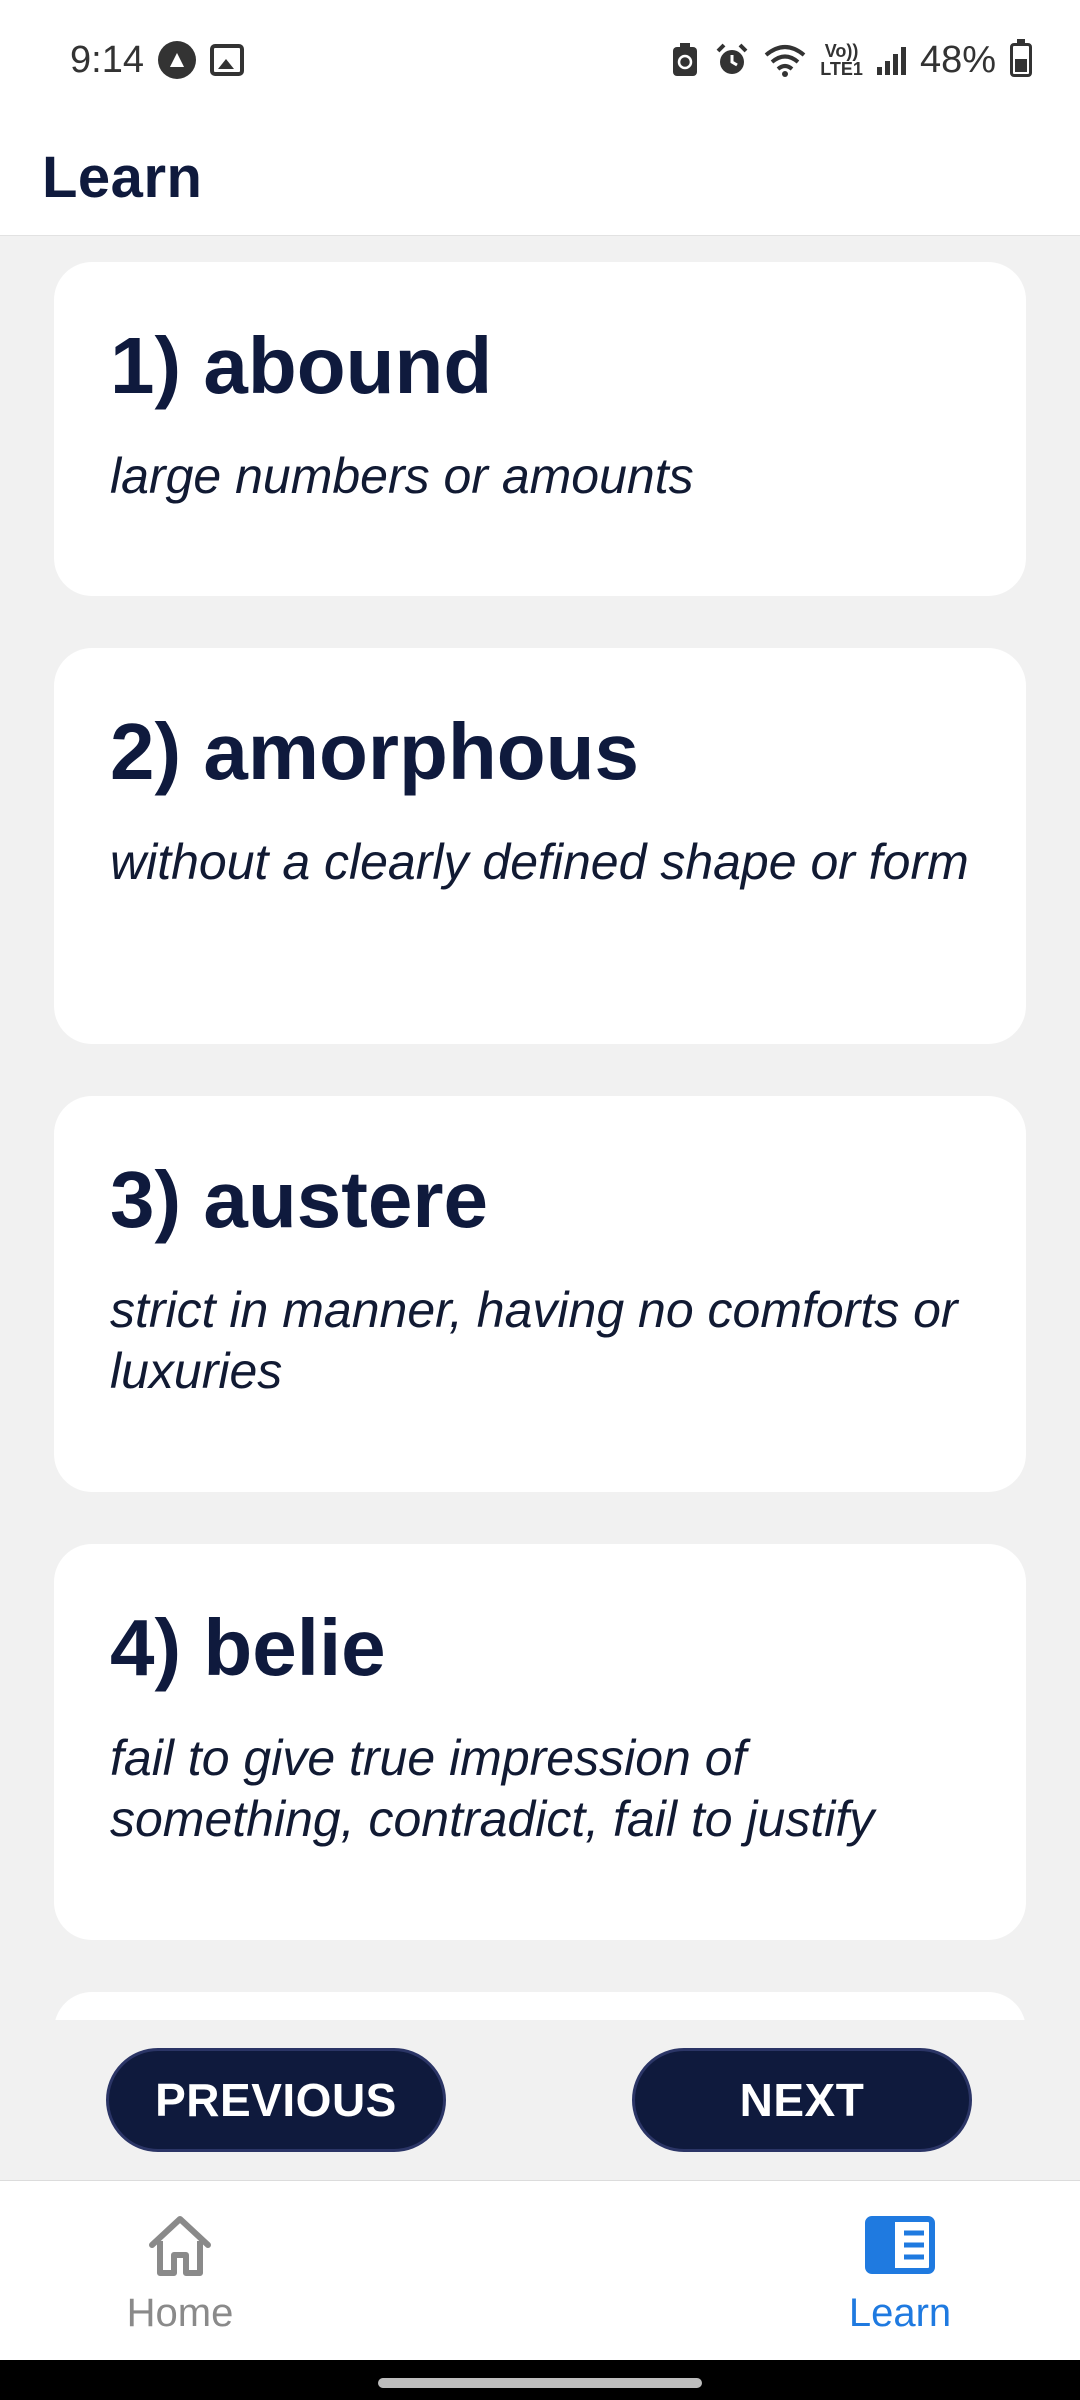 Image resolution: width=1080 pixels, height=2400 pixels. I want to click on lte-label: LTE1, so click(841, 69).